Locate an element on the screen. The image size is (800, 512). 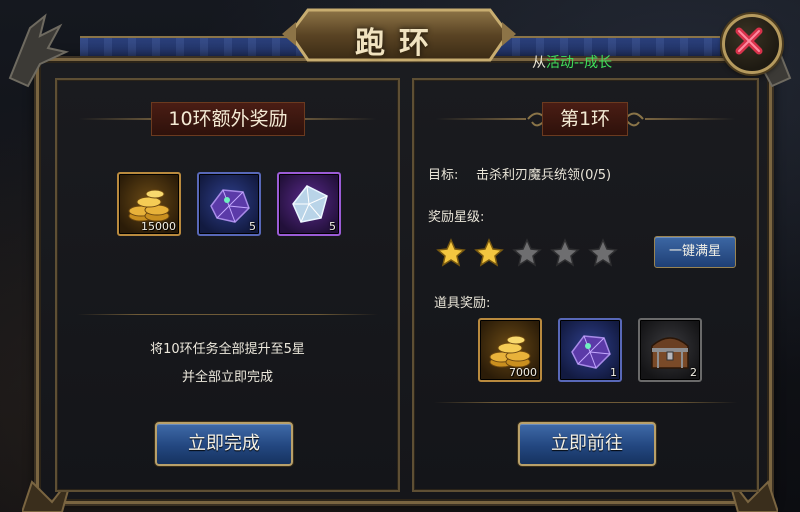
reward-count: 1 is located at coordinates (613, 372).